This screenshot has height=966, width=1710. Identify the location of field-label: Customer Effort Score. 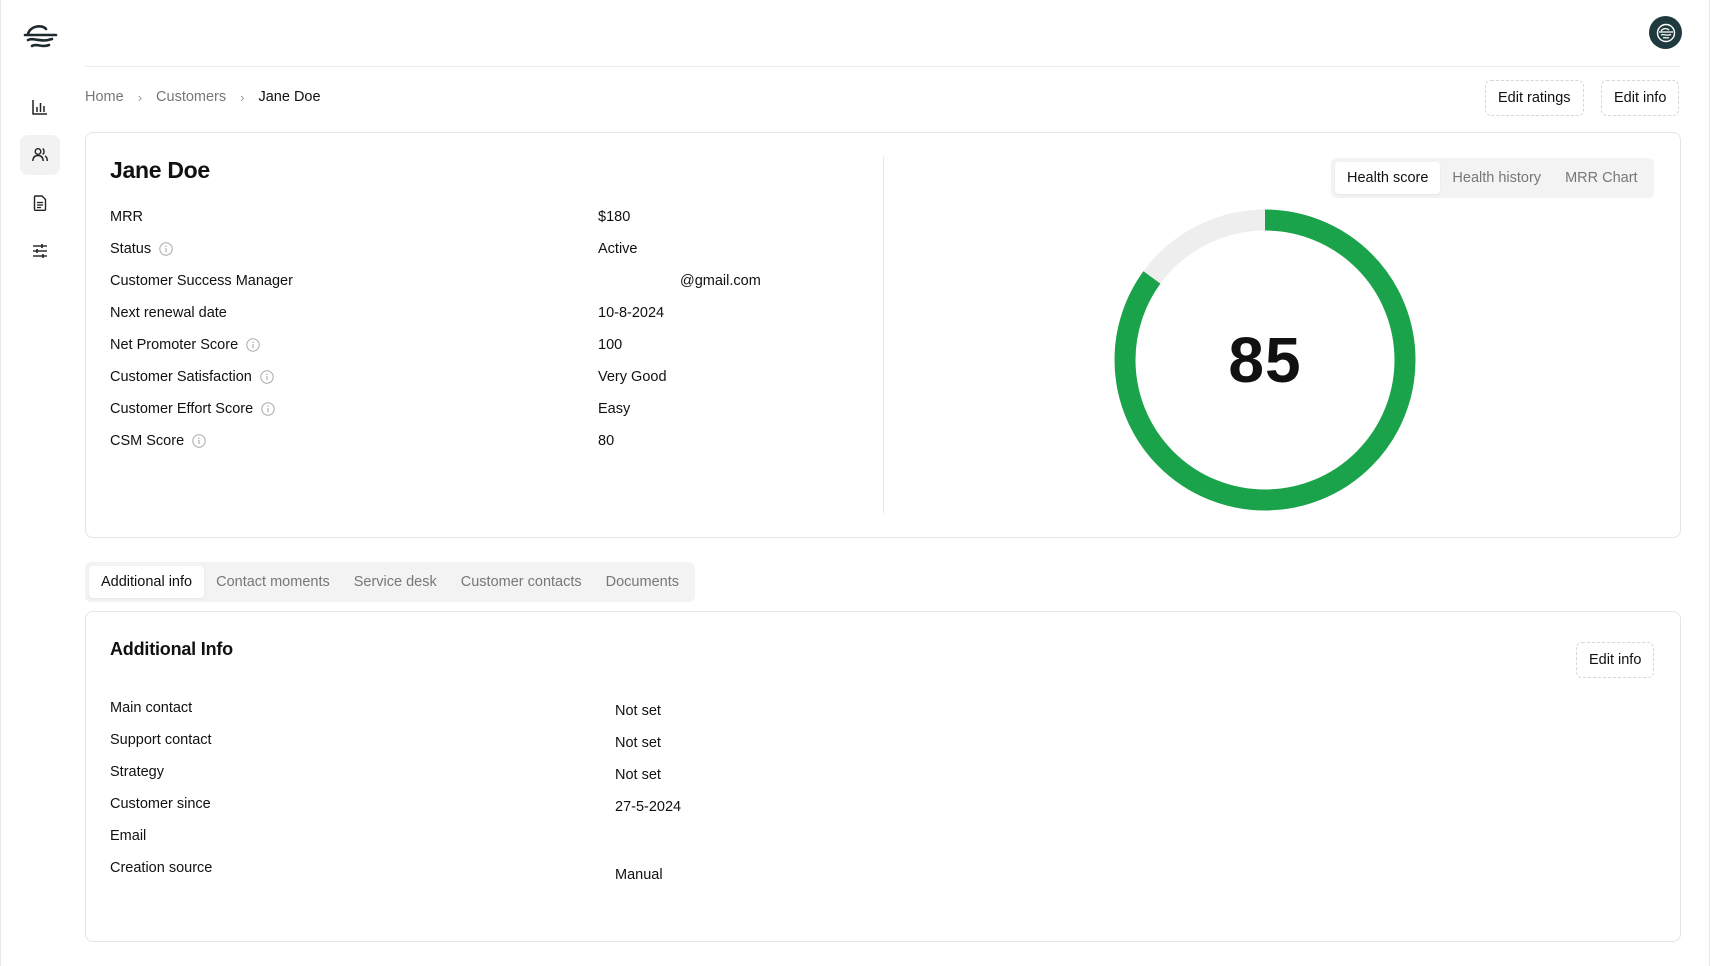
(192, 409).